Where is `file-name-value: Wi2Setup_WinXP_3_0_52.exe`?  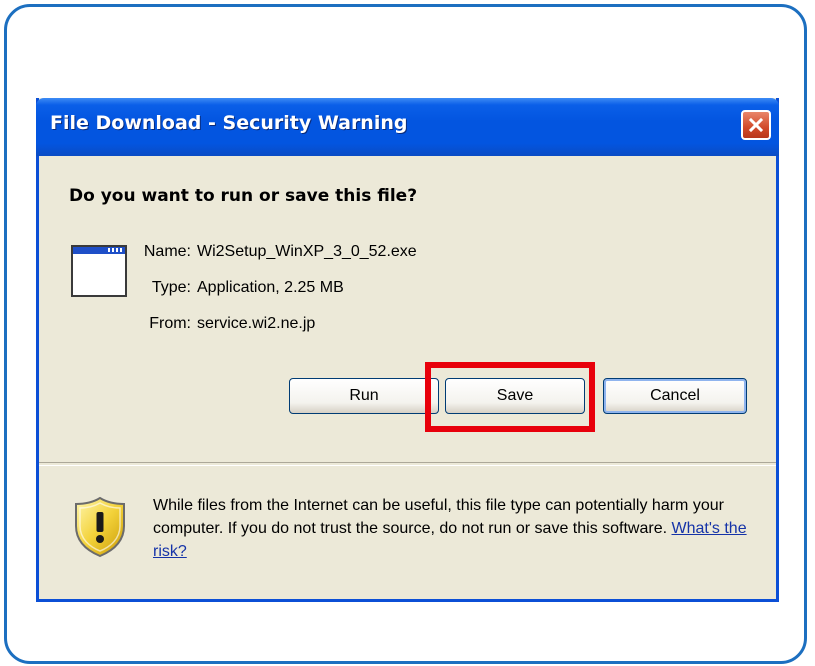 file-name-value: Wi2Setup_WinXP_3_0_52.exe is located at coordinates (307, 251).